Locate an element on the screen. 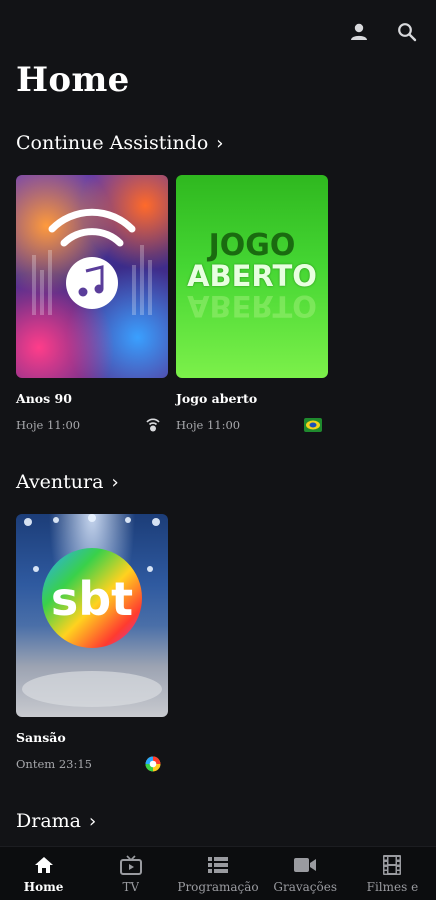 The height and width of the screenshot is (900, 436). nav-label: Gravações is located at coordinates (305, 887).